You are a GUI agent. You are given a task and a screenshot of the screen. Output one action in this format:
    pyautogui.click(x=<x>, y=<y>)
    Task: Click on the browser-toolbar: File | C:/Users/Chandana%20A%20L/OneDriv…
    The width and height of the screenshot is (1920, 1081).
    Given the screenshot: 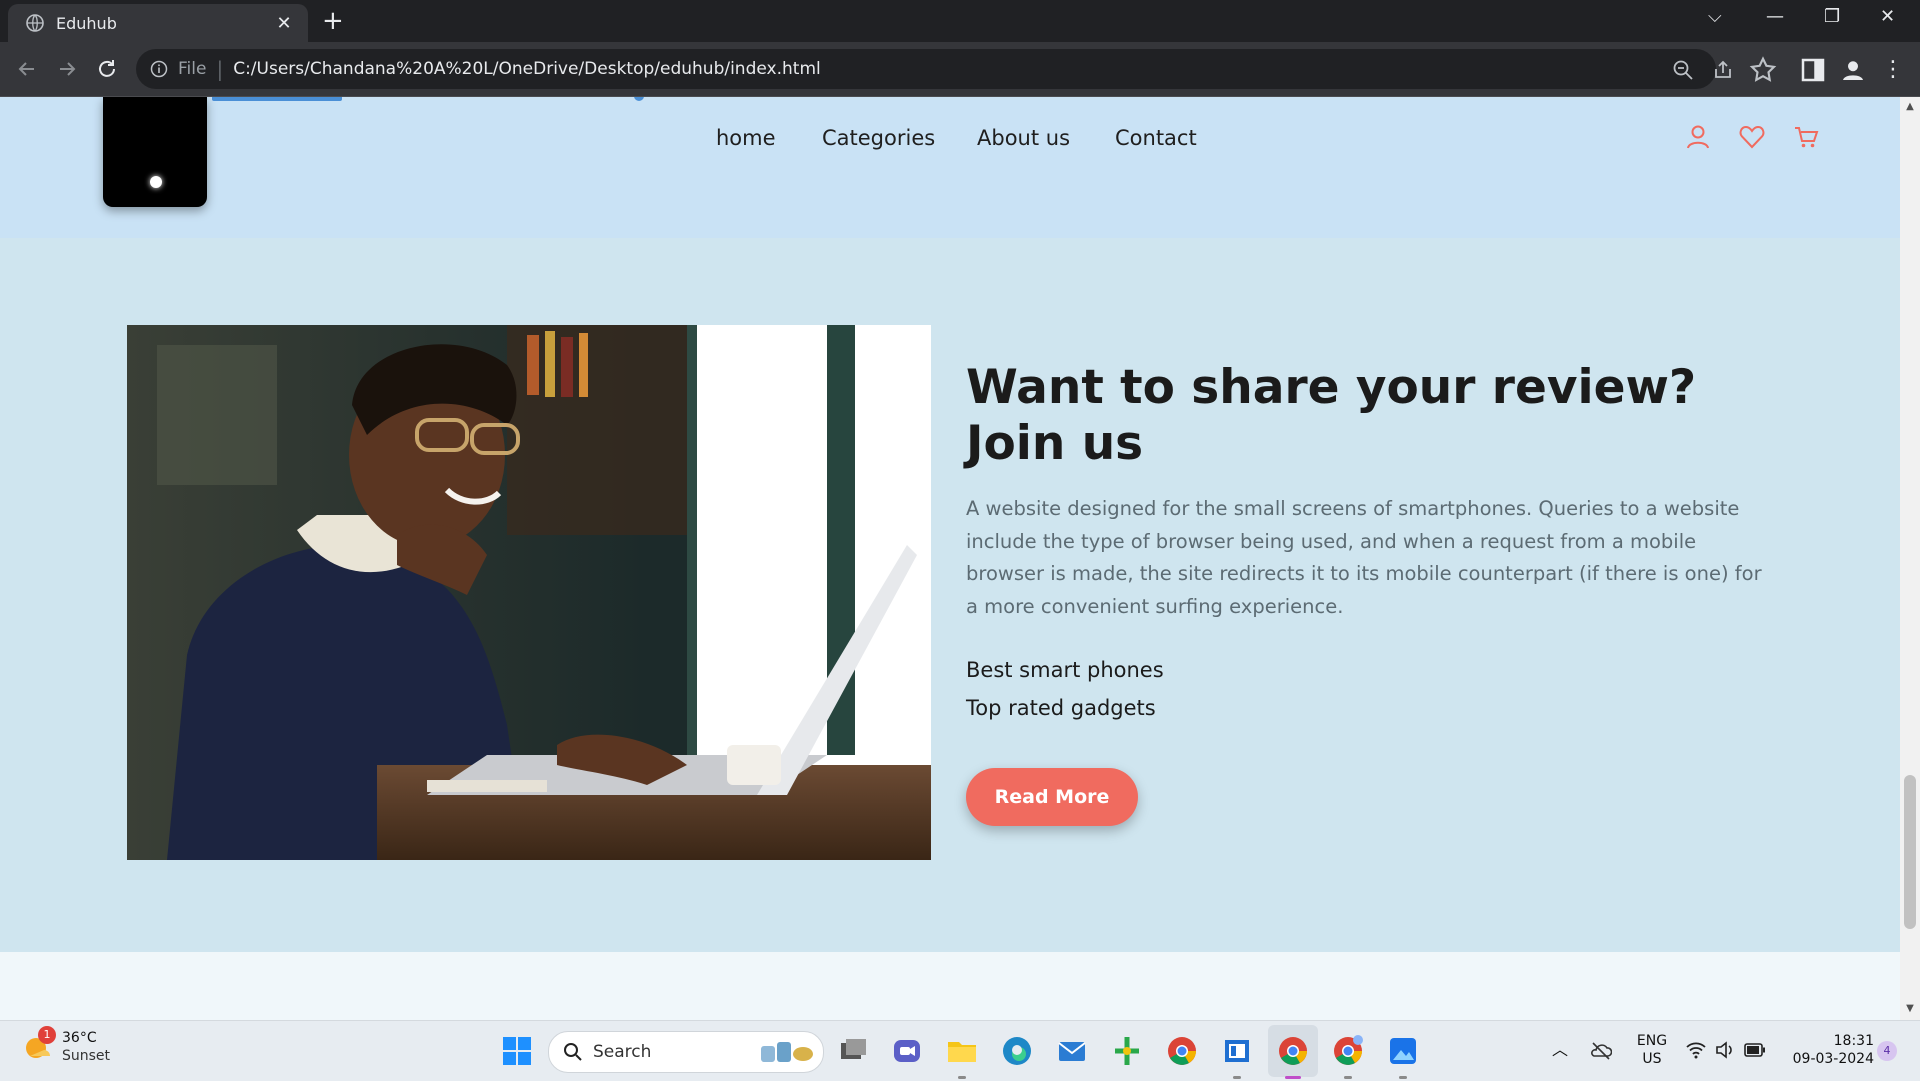 What is the action you would take?
    pyautogui.click(x=960, y=69)
    